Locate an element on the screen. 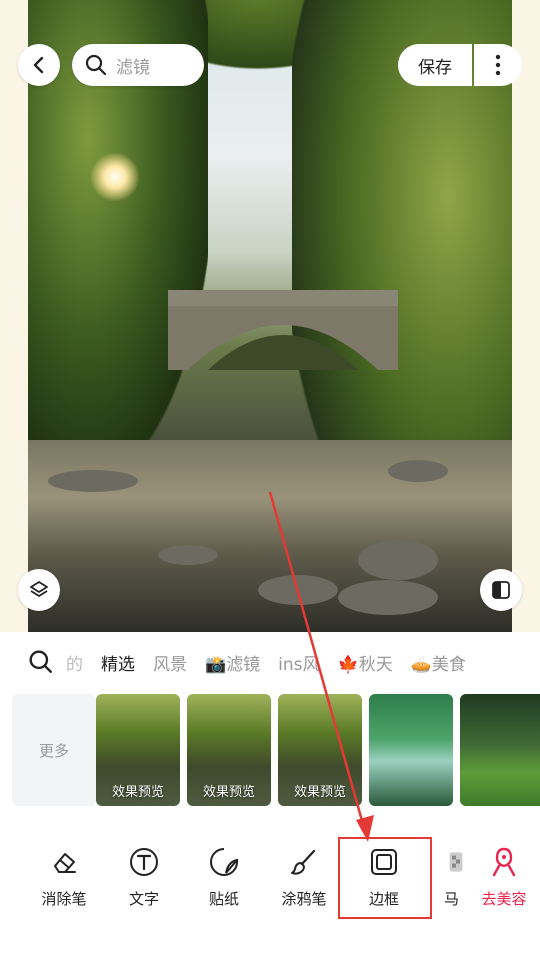 This screenshot has height=960, width=540. photo-bridge is located at coordinates (283, 330).